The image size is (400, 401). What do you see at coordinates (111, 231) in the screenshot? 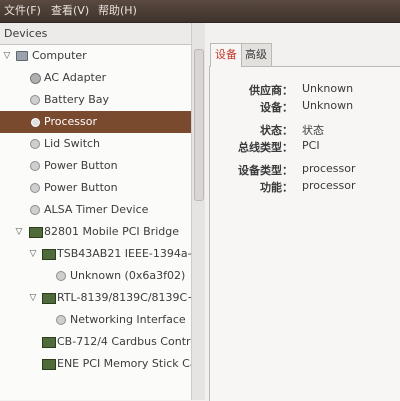
I see `tree-item-label: 82801 Mobile PCI Bridge` at bounding box center [111, 231].